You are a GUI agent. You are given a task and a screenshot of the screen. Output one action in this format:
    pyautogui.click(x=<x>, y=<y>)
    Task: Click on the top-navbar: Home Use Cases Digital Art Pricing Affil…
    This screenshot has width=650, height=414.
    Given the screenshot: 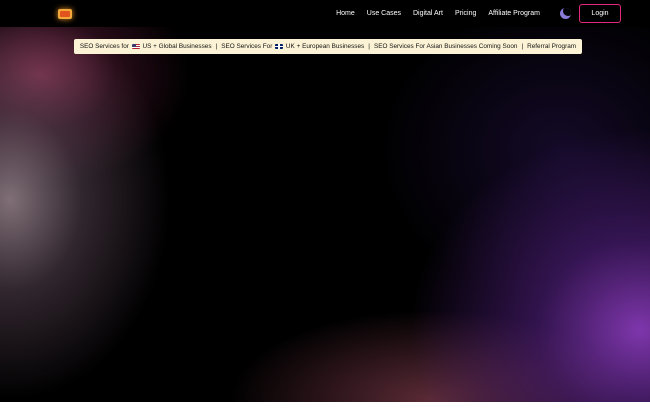 What is the action you would take?
    pyautogui.click(x=325, y=13)
    